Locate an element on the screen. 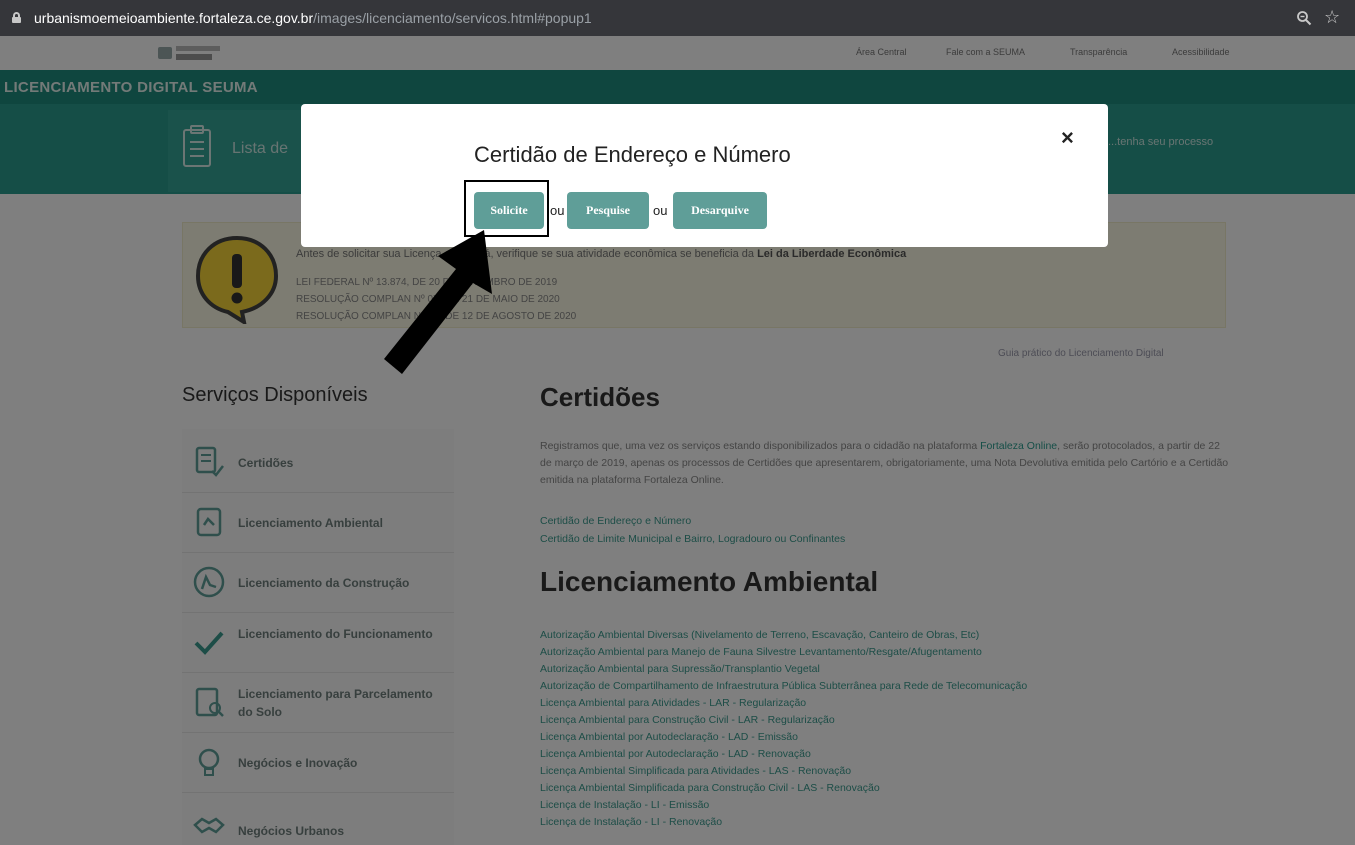  desarquive-button: Desarquive is located at coordinates (720, 210).